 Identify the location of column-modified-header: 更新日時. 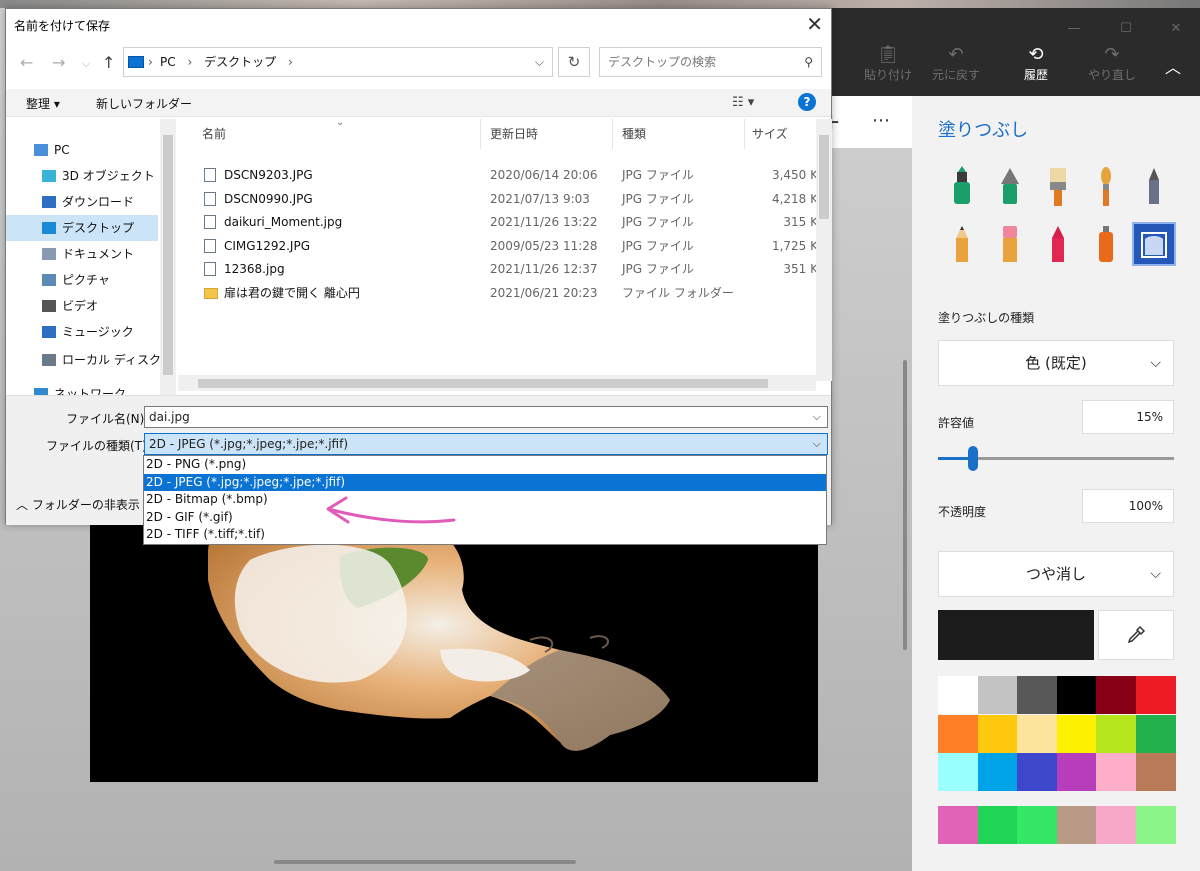
(514, 133).